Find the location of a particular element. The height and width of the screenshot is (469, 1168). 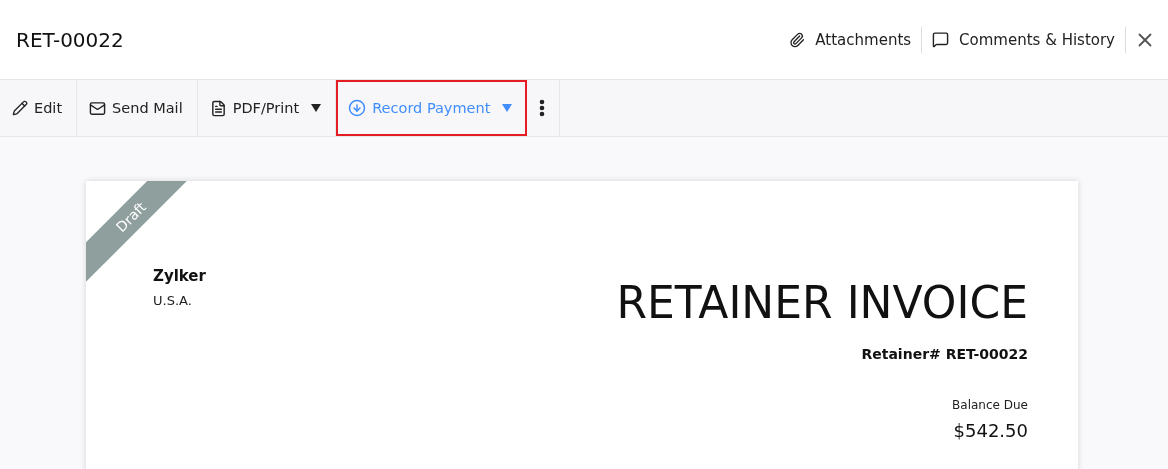

comments-button: Comments & History is located at coordinates (1023, 39).